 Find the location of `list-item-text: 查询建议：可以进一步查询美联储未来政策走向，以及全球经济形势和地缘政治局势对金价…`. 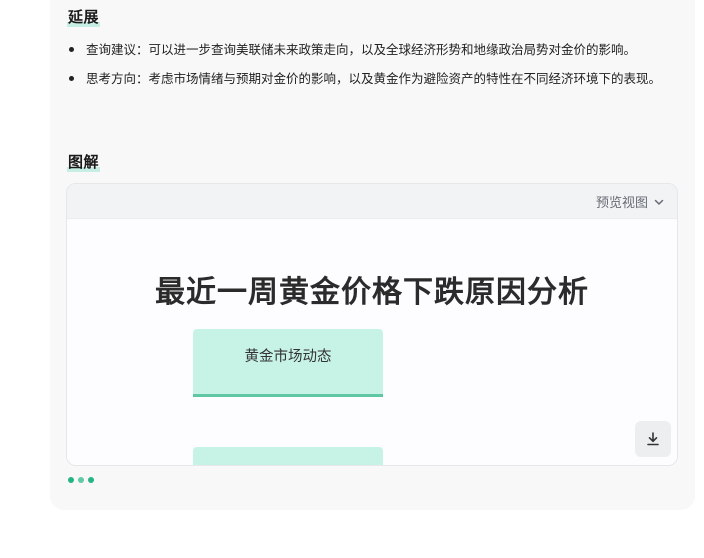

list-item-text: 查询建议：可以进一步查询美联储未来政策走向，以及全球经济形势和地缘政治局势对金价… is located at coordinates (361, 49).